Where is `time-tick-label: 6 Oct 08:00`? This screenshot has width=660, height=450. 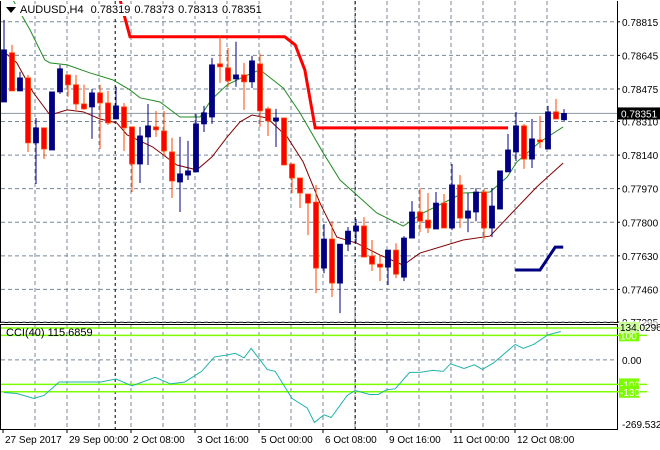 time-tick-label: 6 Oct 08:00 is located at coordinates (351, 440).